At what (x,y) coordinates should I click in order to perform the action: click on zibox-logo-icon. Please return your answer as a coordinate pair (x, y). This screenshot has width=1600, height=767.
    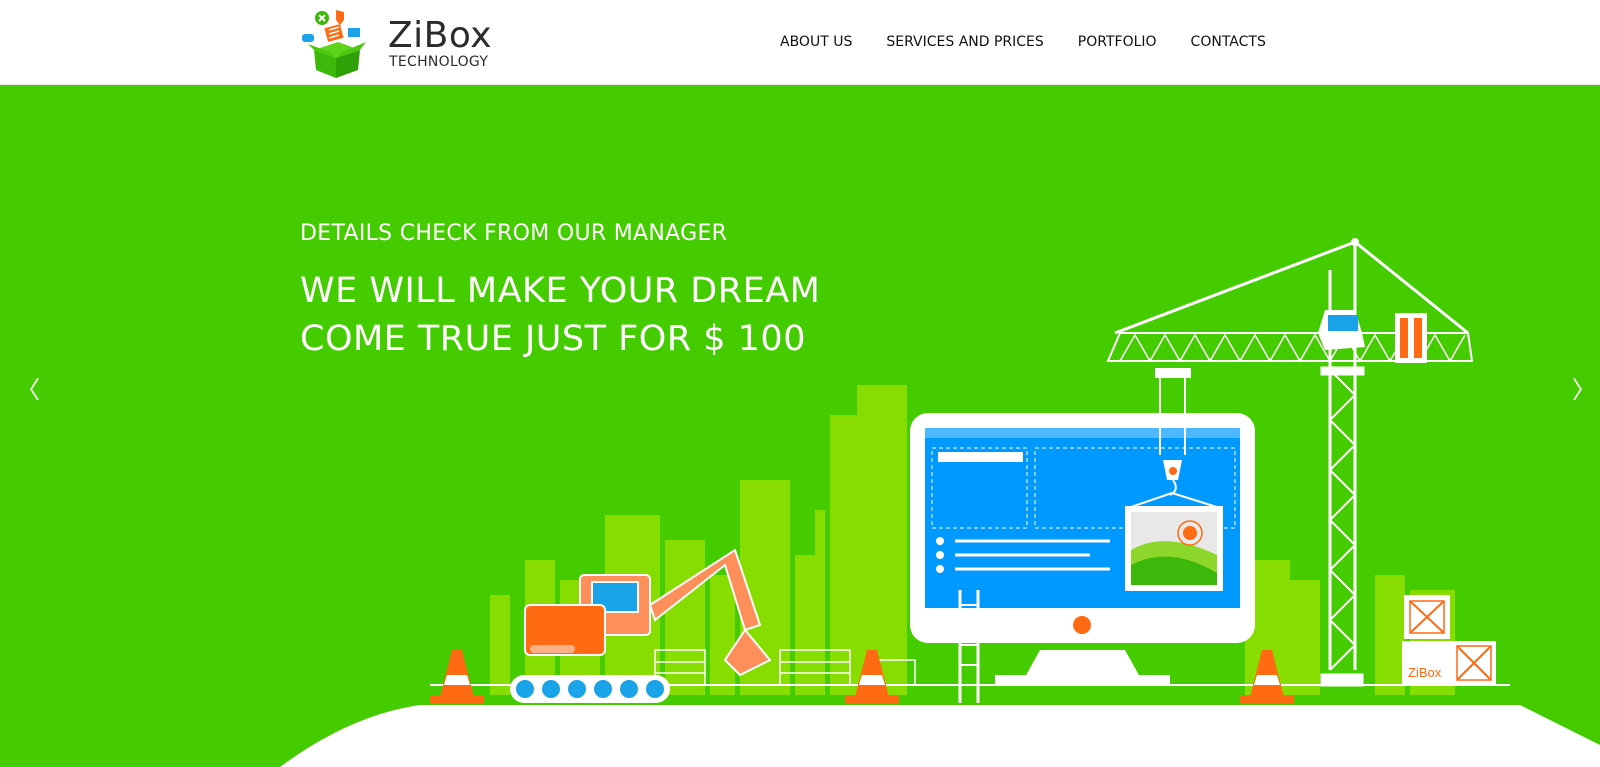
    Looking at the image, I should click on (334, 44).